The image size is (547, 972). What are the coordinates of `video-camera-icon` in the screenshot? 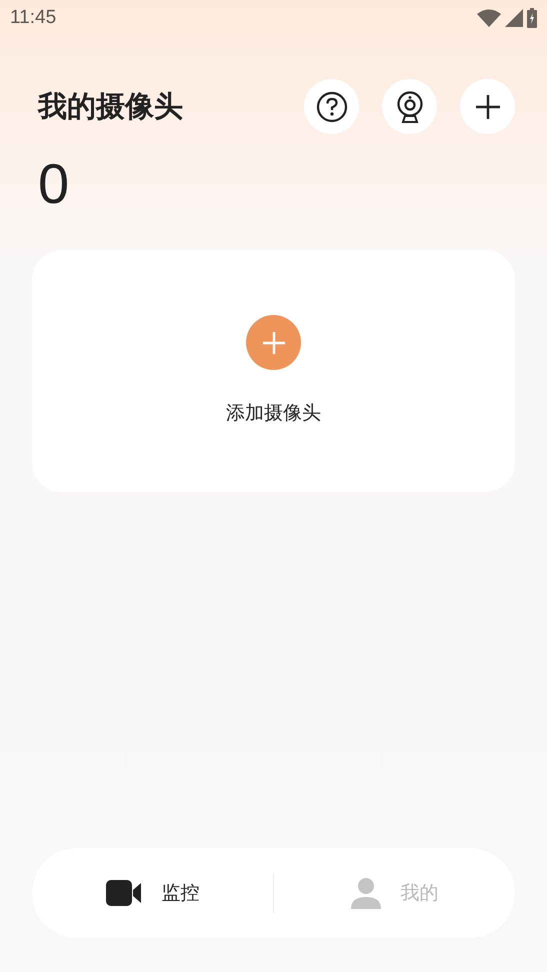 It's located at (124, 893).